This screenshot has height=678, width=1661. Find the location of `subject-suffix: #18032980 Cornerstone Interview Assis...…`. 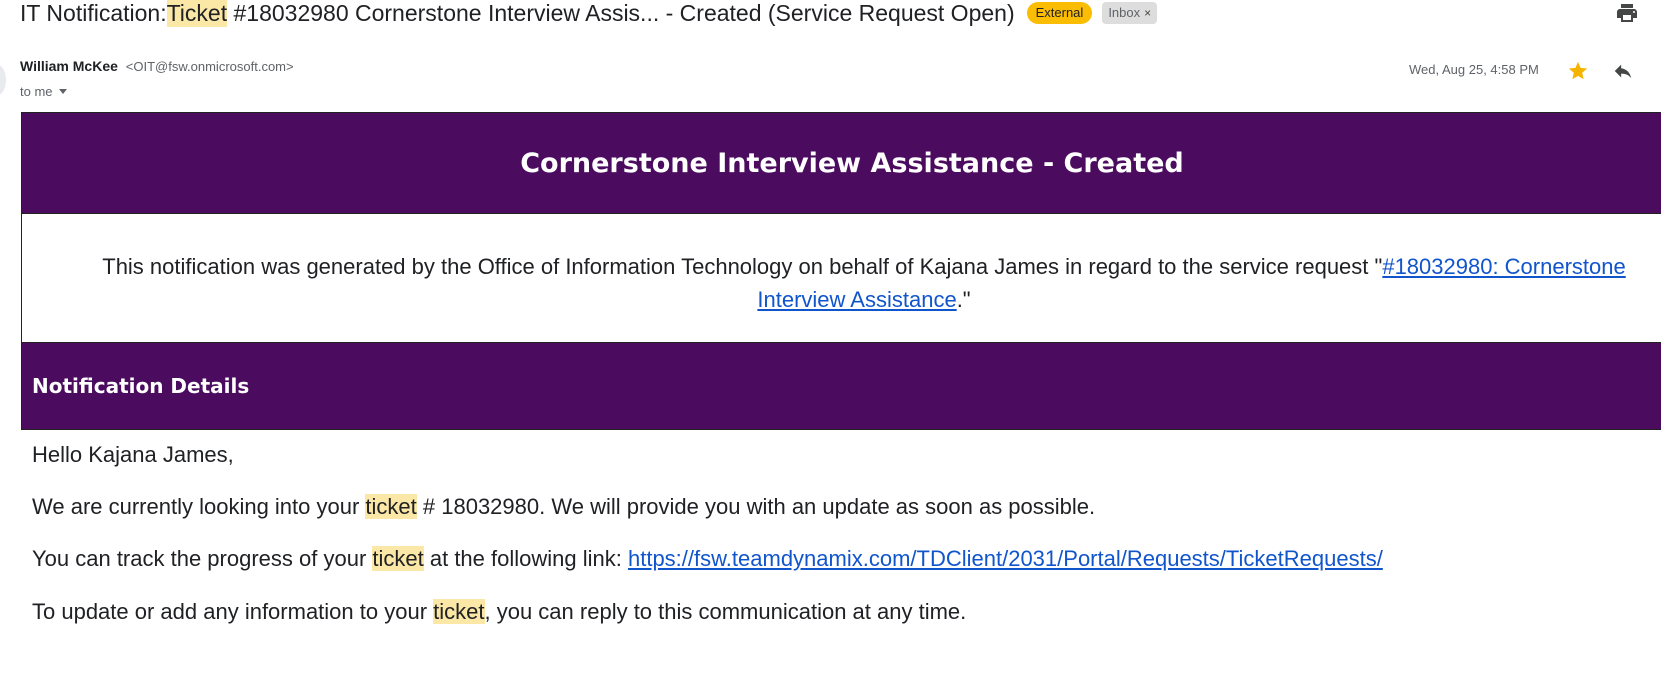

subject-suffix: #18032980 Cornerstone Interview Assis...… is located at coordinates (621, 13).